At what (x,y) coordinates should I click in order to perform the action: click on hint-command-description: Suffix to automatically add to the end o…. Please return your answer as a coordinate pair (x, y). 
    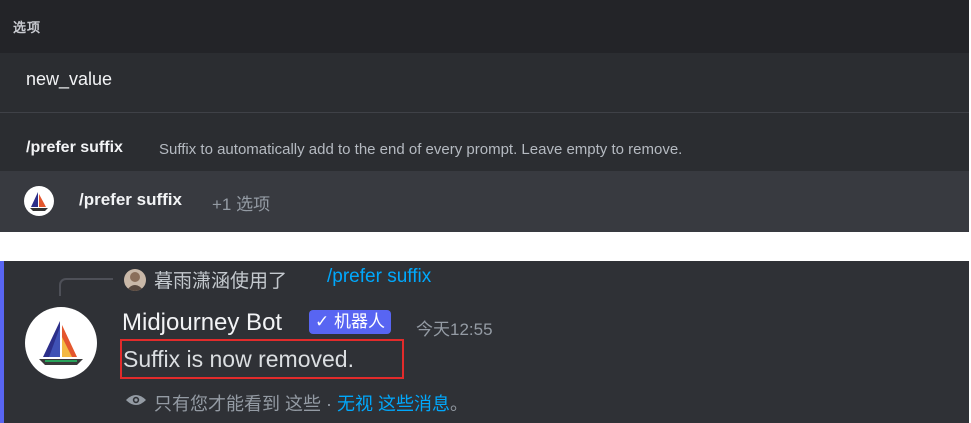
    Looking at the image, I should click on (421, 149).